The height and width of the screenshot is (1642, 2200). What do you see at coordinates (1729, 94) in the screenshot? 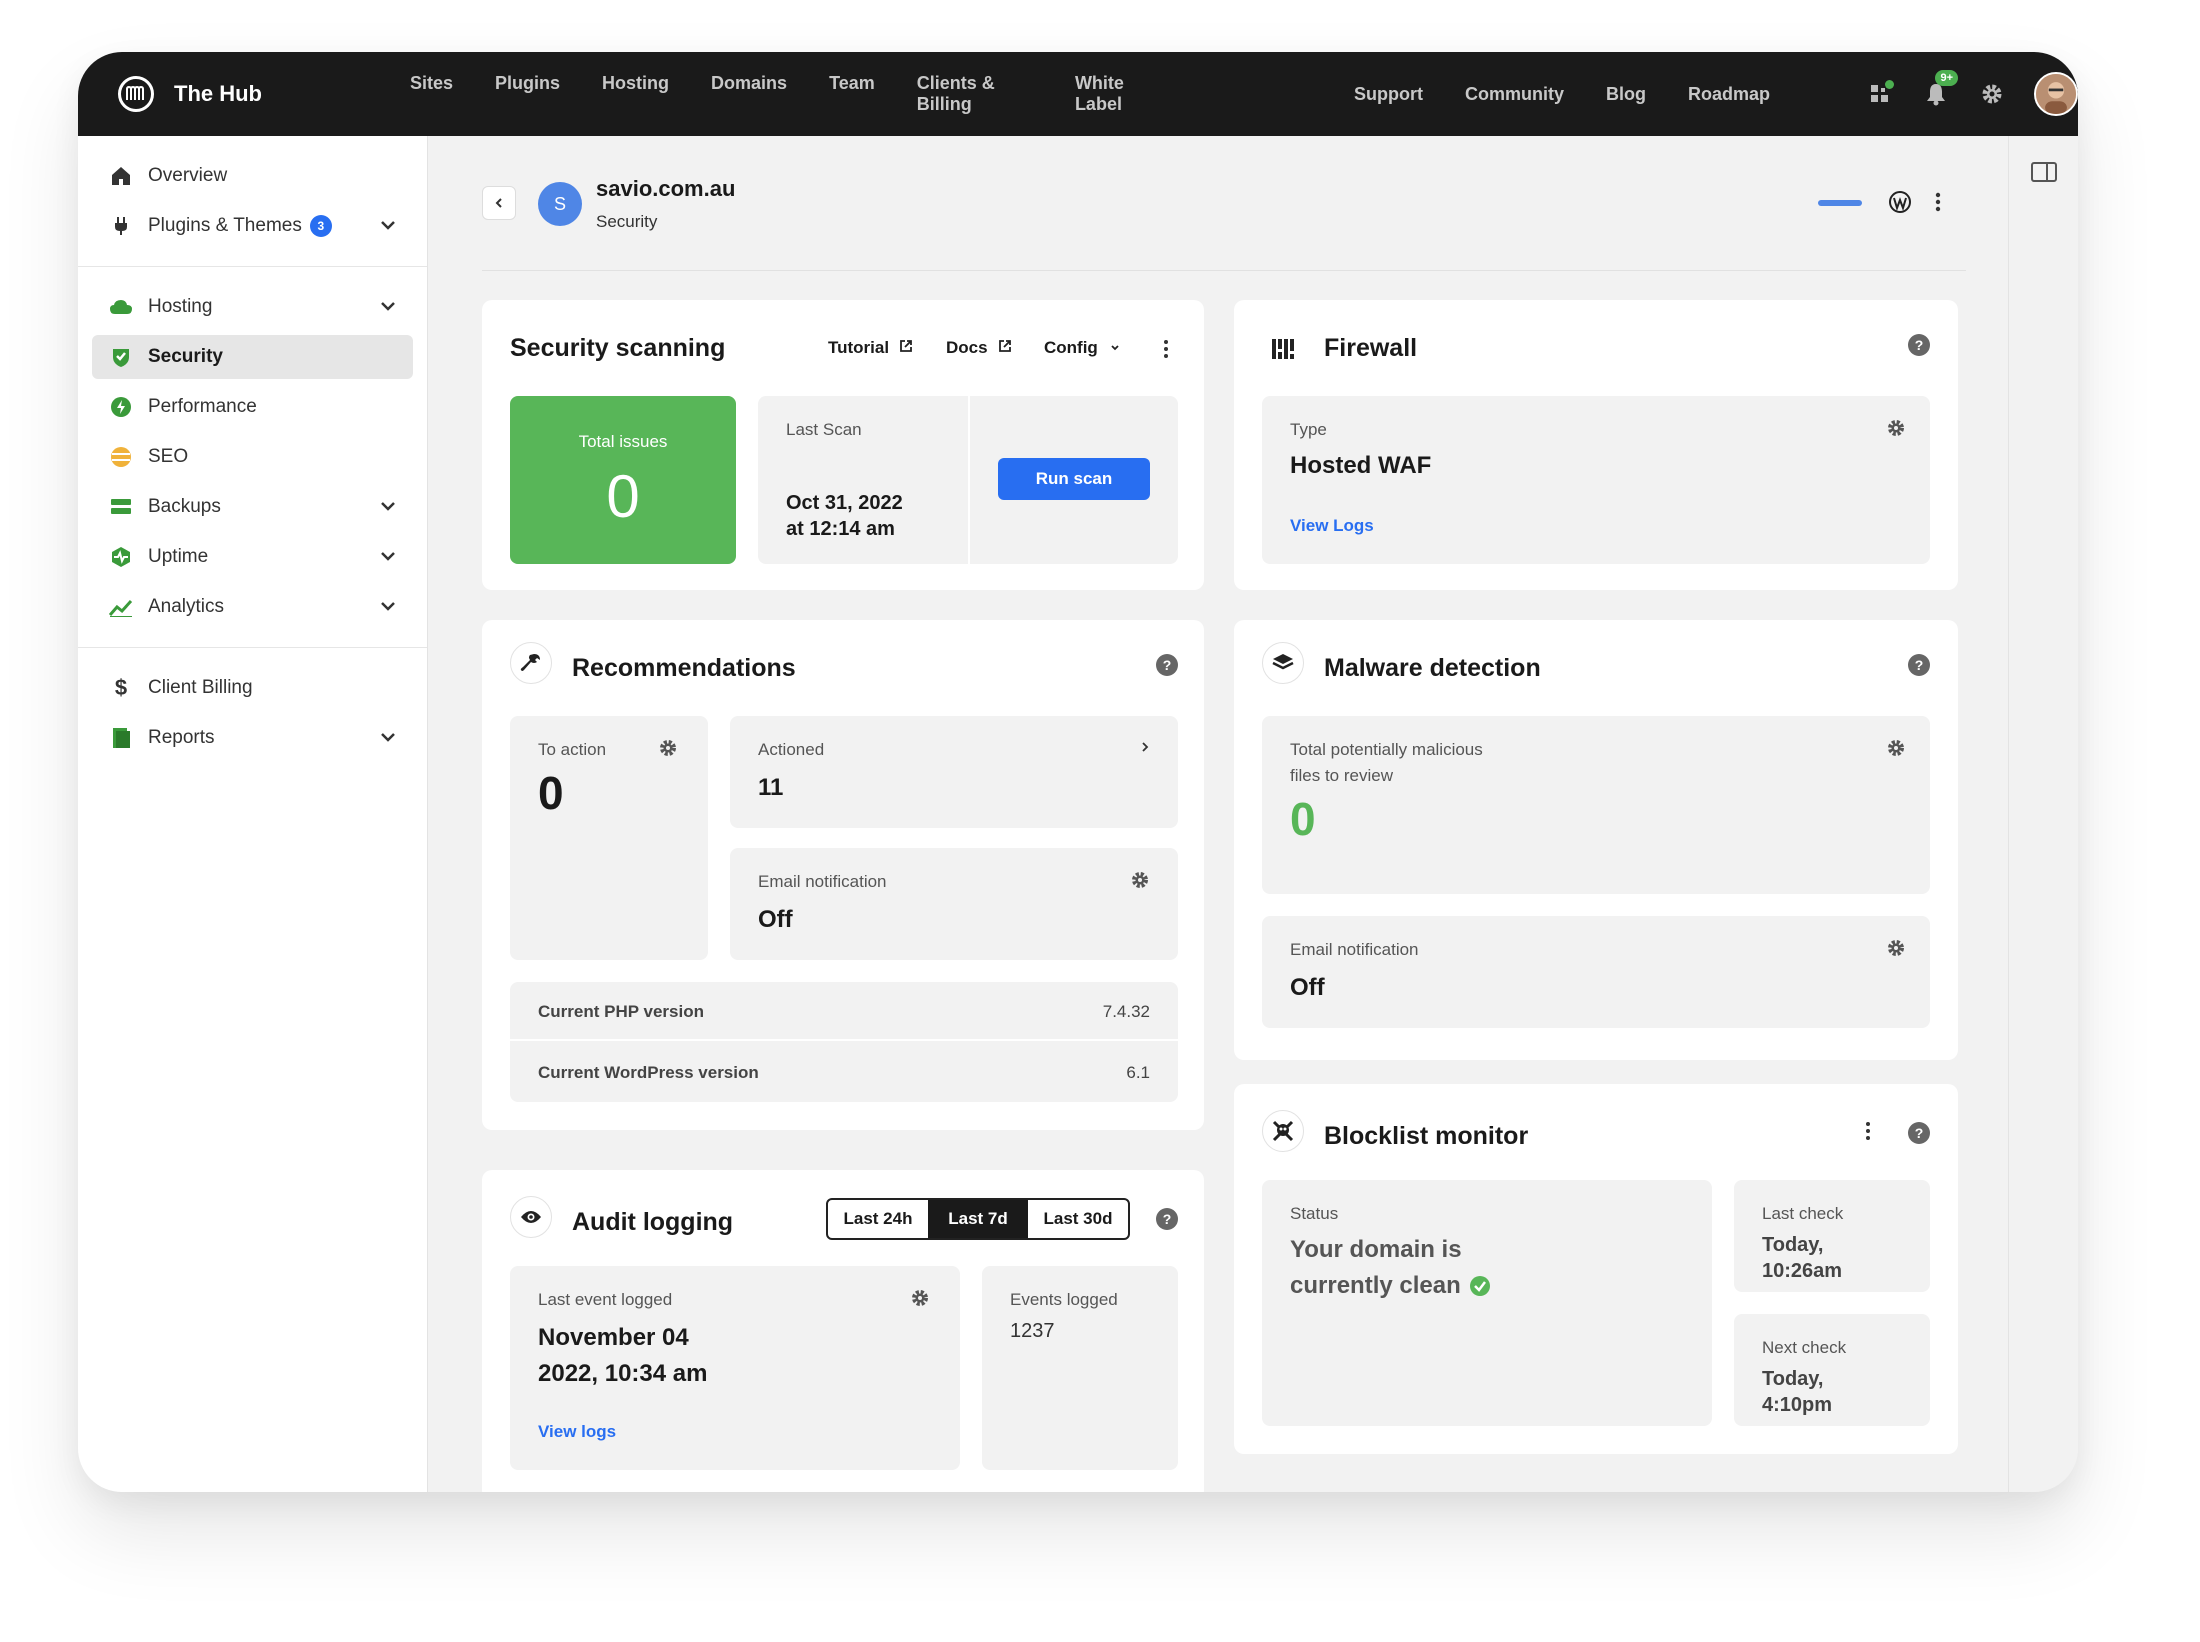
I see `nav-roadmap: Roadmap` at bounding box center [1729, 94].